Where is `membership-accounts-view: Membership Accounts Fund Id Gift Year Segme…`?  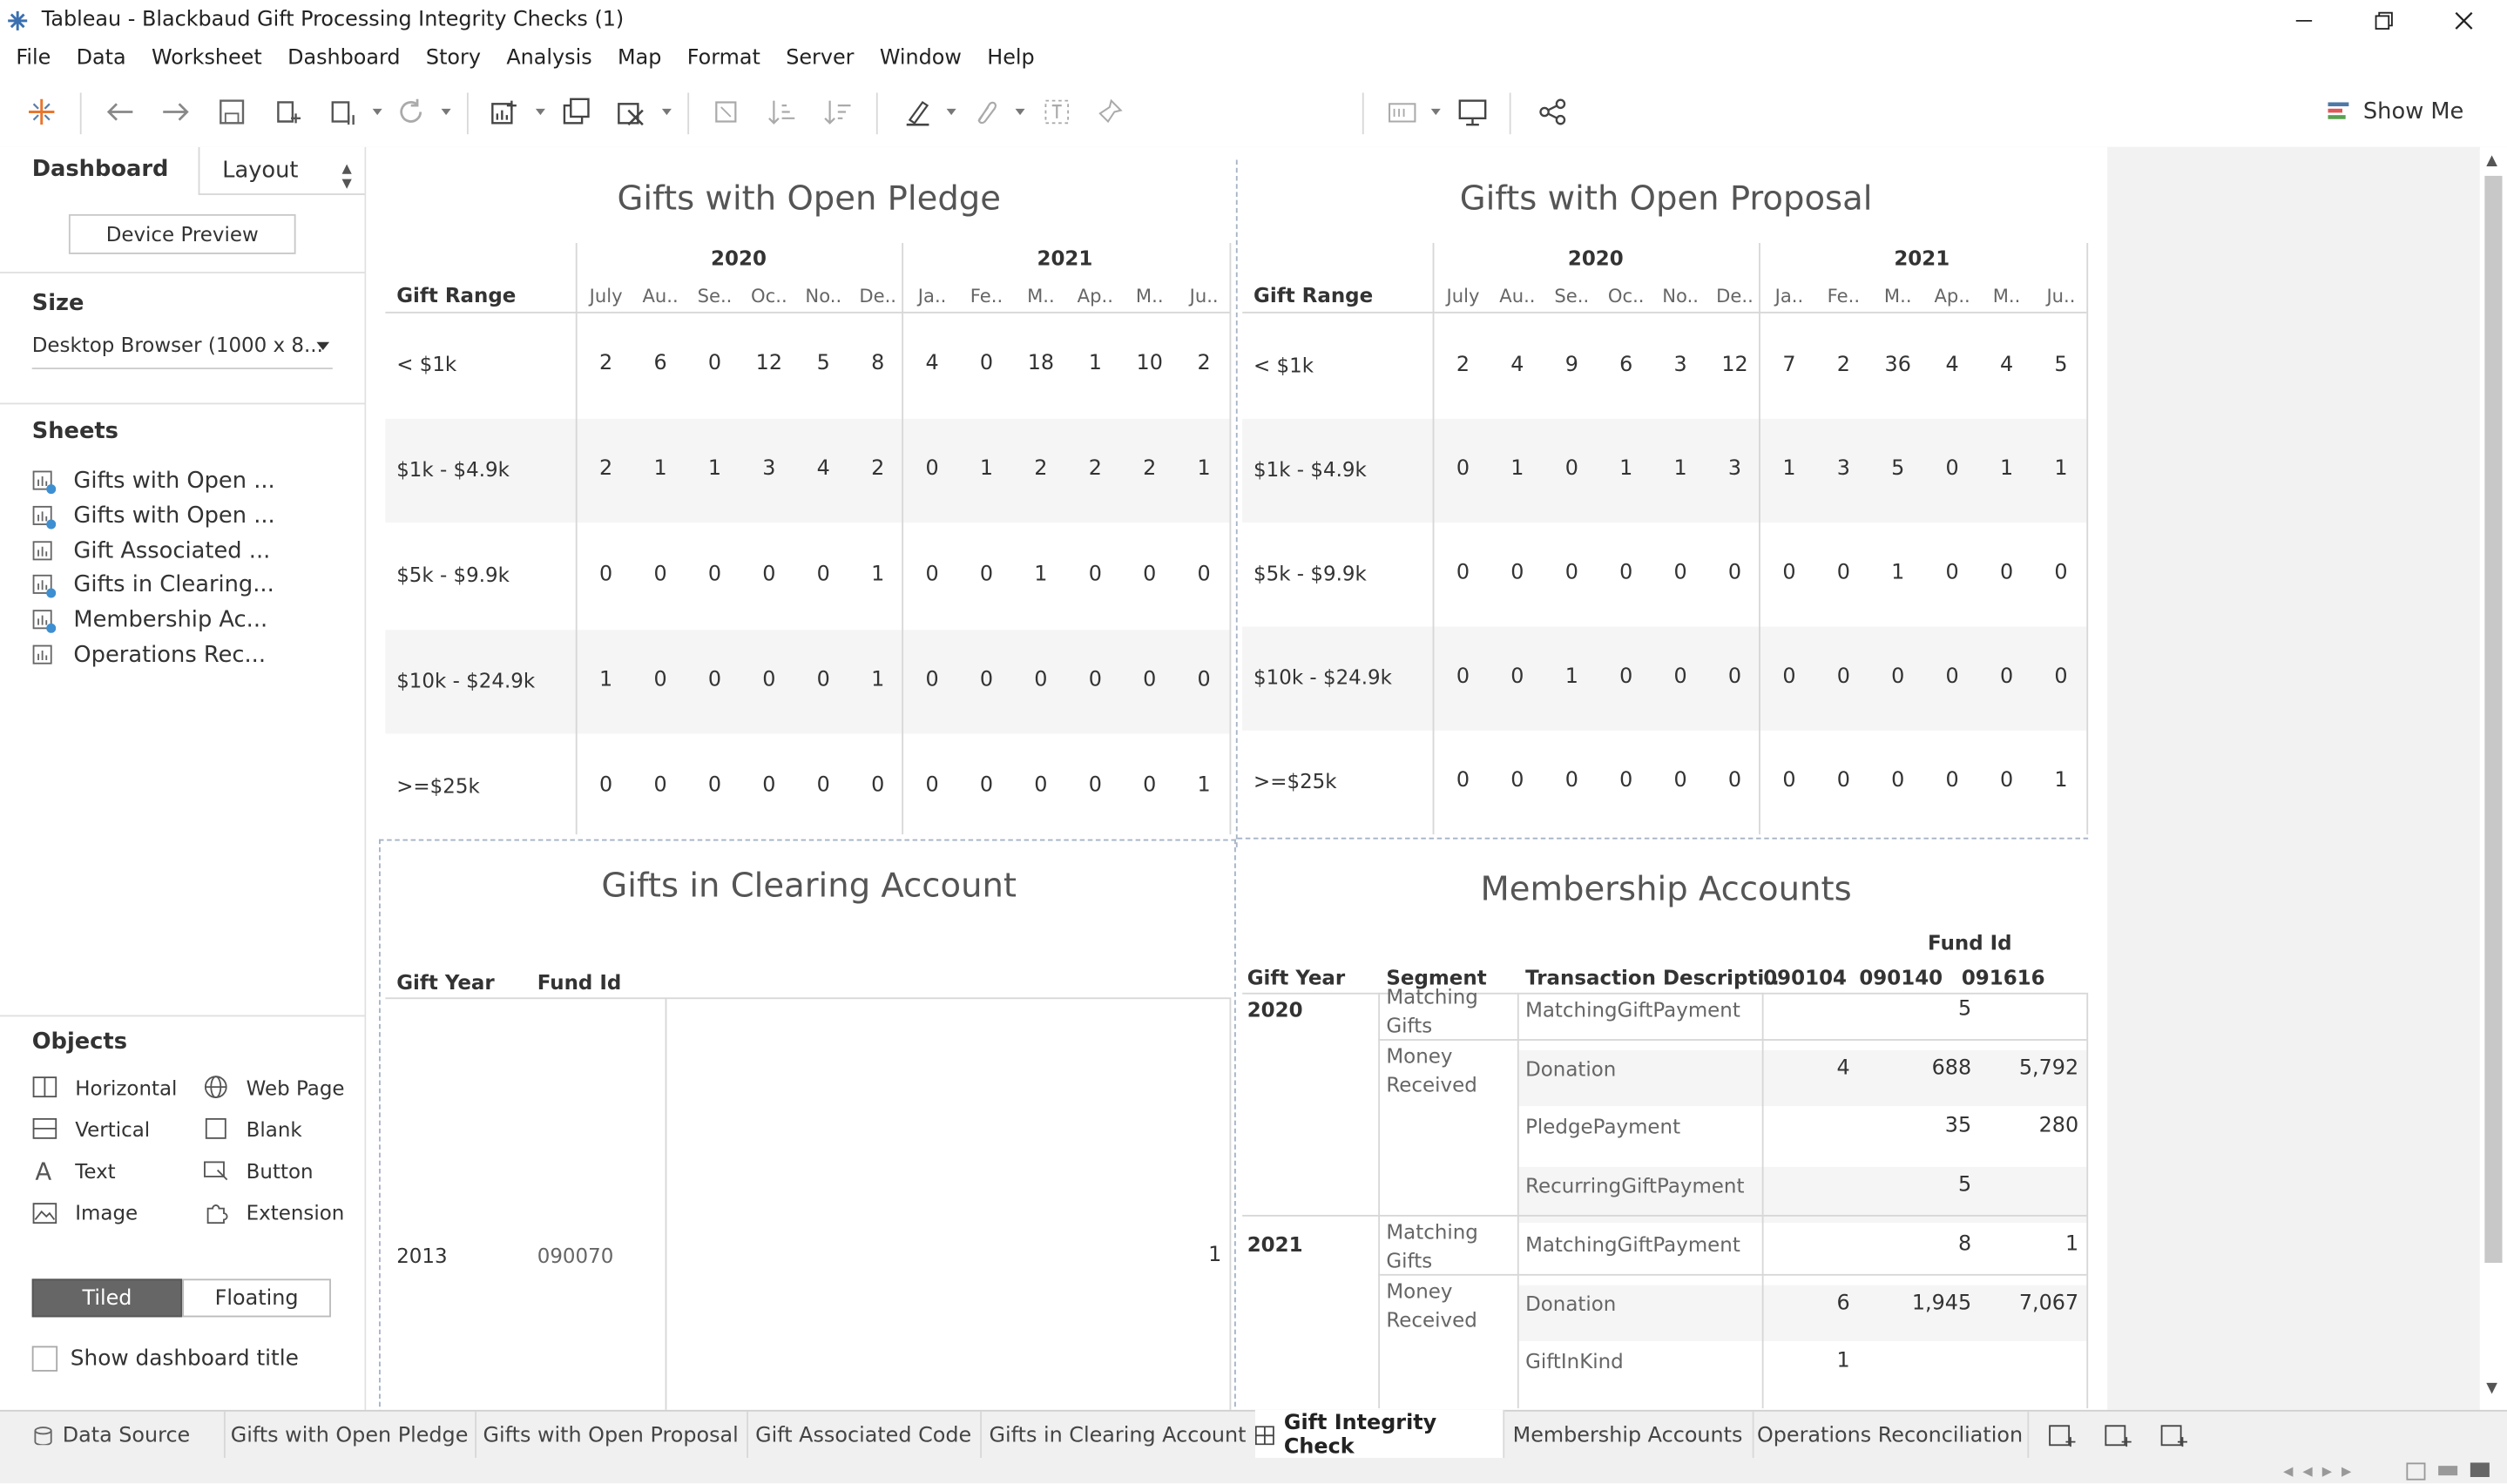 membership-accounts-view: Membership Accounts Fund Id Gift Year Segme… is located at coordinates (1666, 1127).